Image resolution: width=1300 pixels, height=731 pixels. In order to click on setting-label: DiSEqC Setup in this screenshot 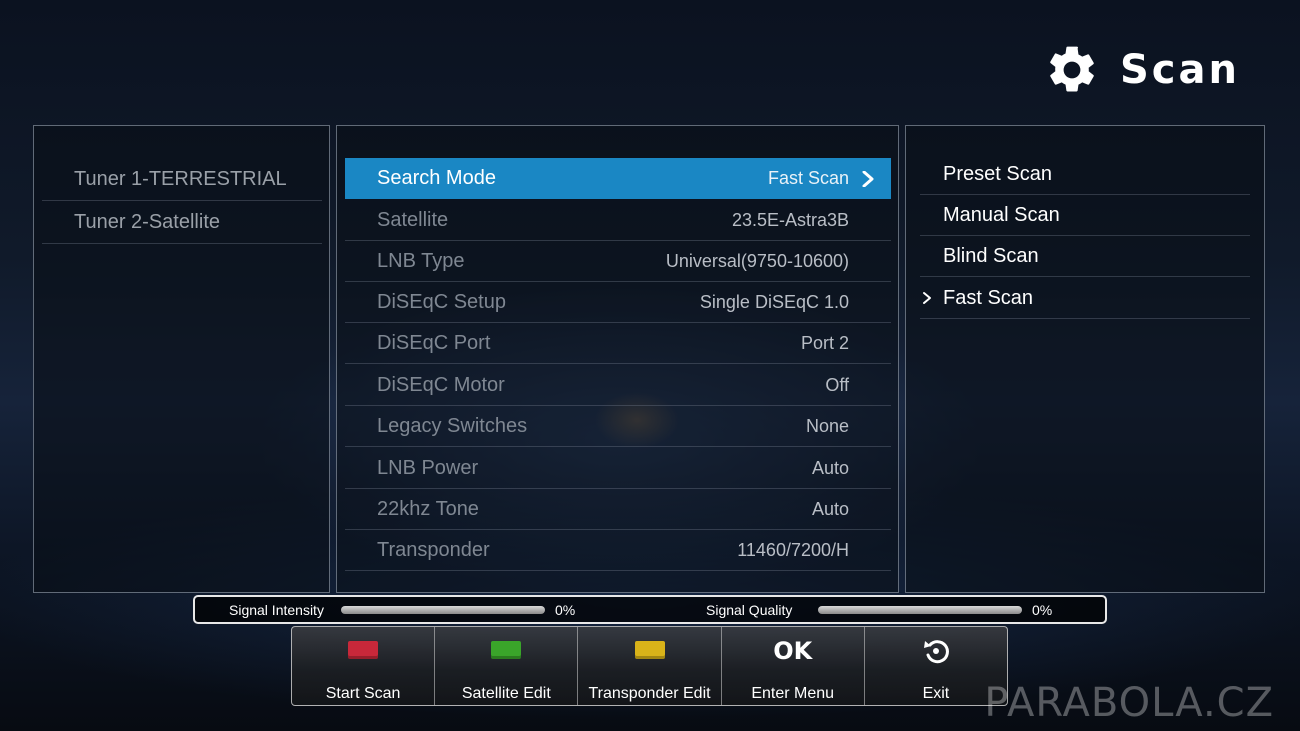, I will do `click(441, 301)`.